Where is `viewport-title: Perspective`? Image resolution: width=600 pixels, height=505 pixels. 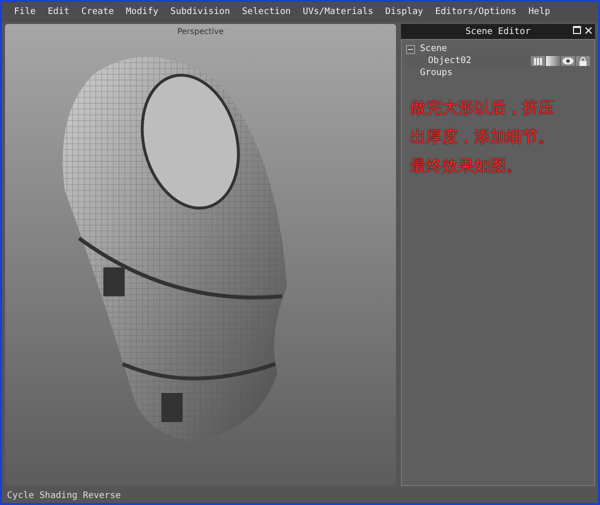
viewport-title: Perspective is located at coordinates (200, 31).